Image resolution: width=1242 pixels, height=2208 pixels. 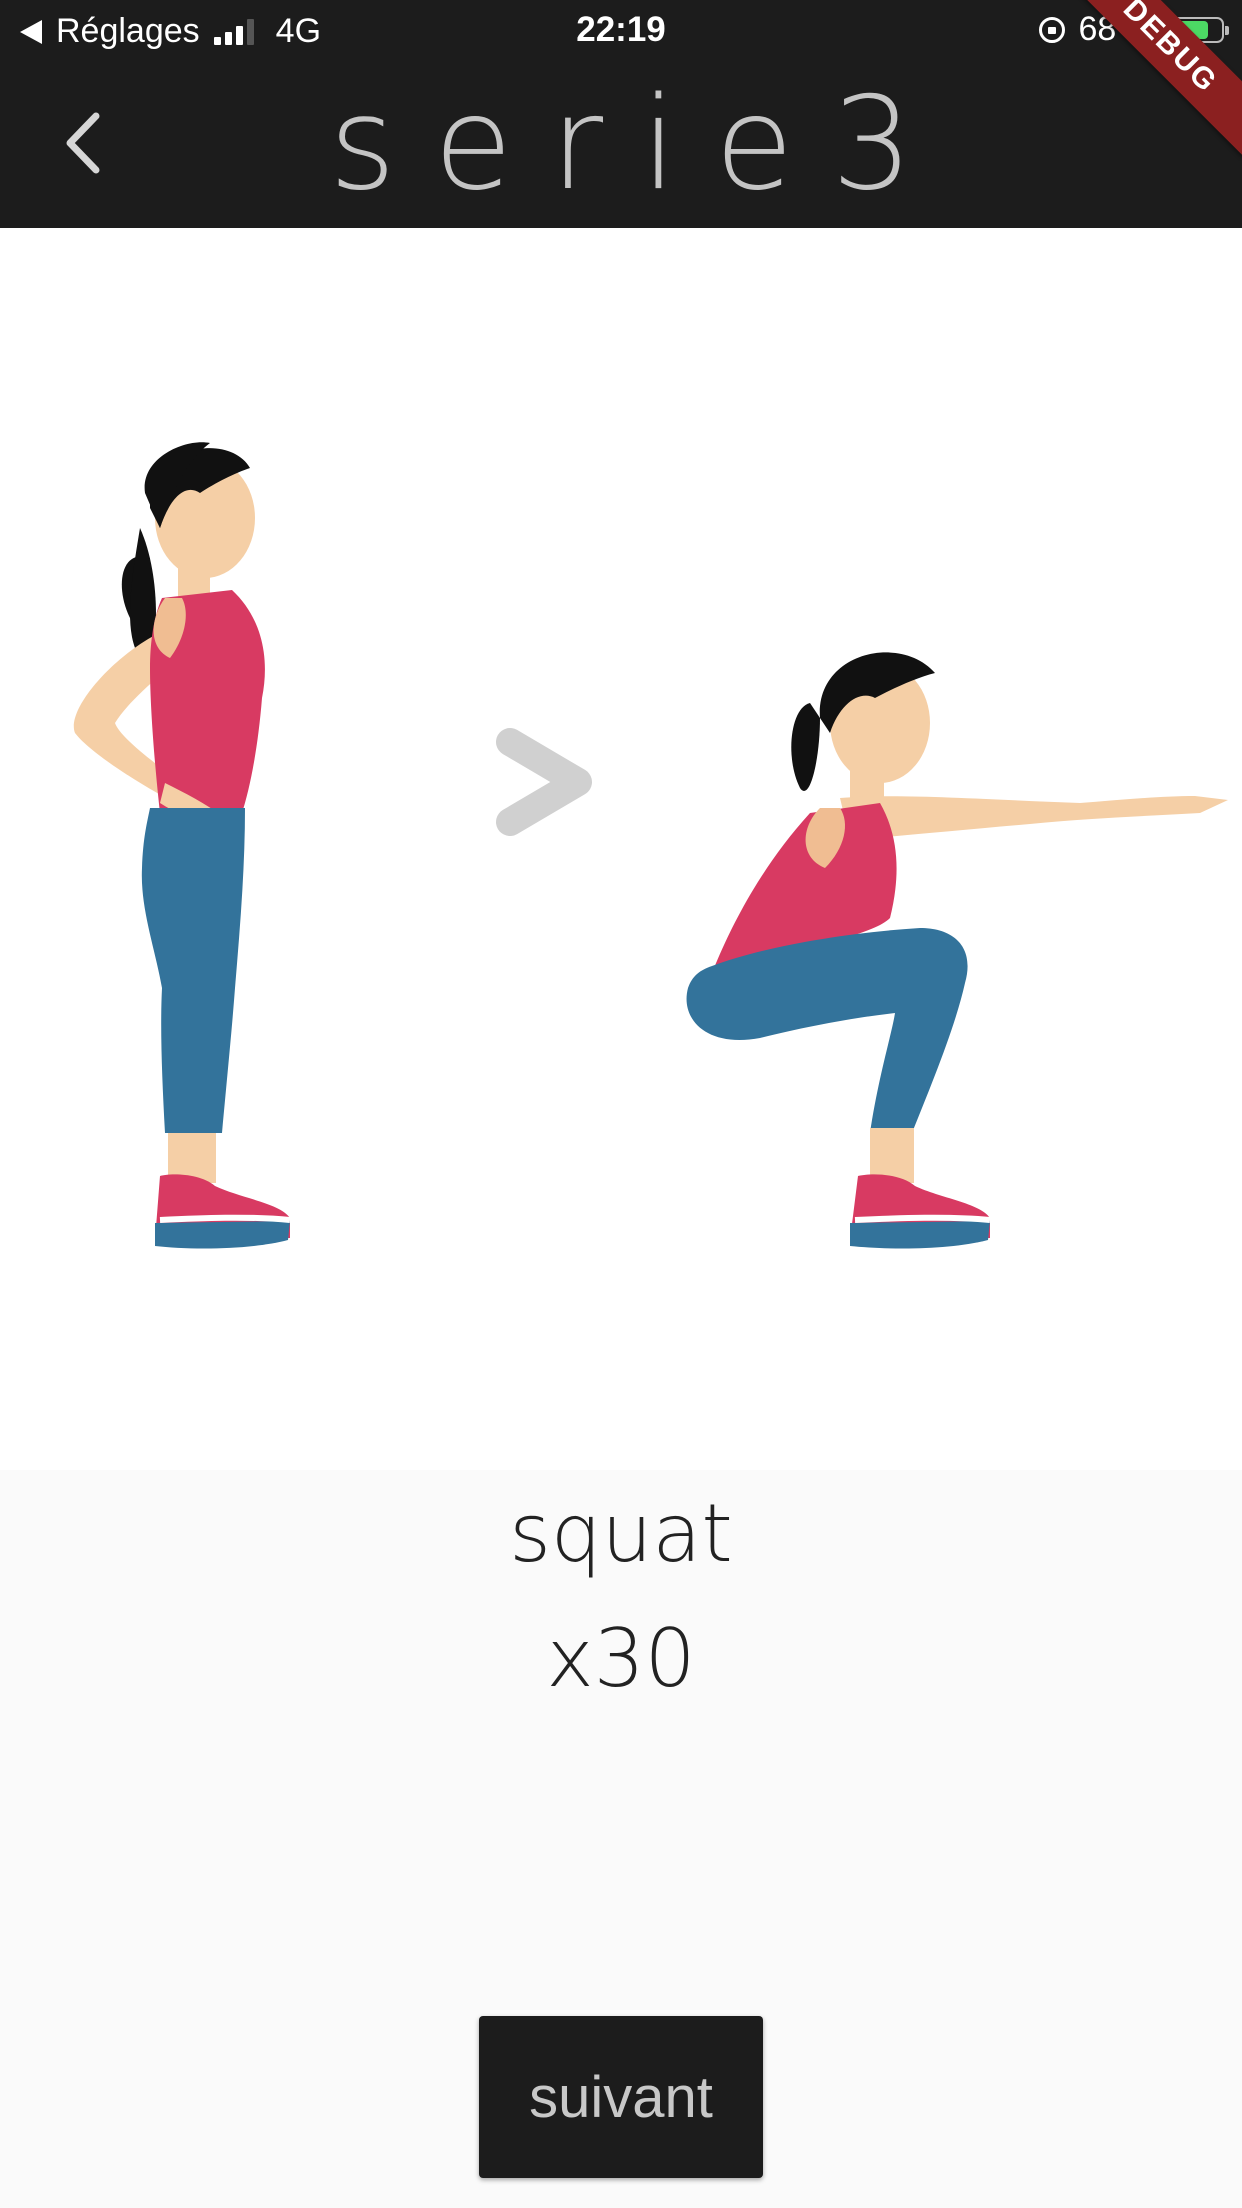 What do you see at coordinates (621, 1658) in the screenshot?
I see `exercise-reps: x30` at bounding box center [621, 1658].